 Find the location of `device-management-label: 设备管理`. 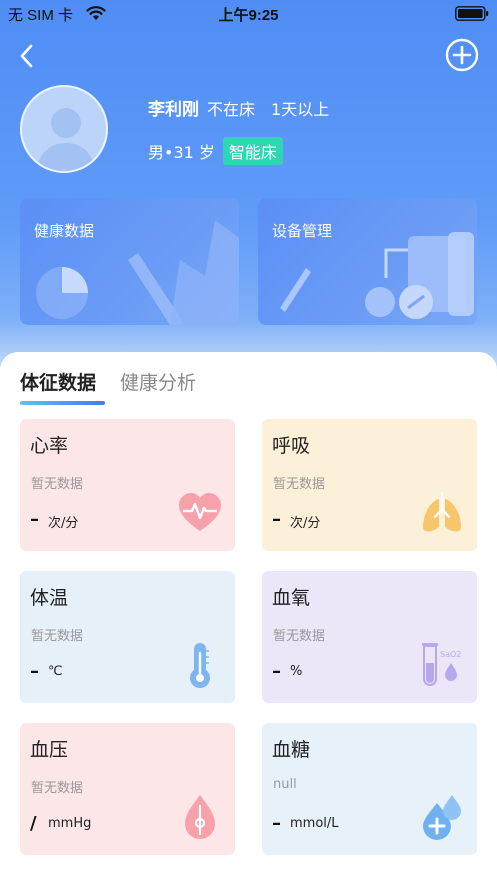

device-management-label: 设备管理 is located at coordinates (302, 231).